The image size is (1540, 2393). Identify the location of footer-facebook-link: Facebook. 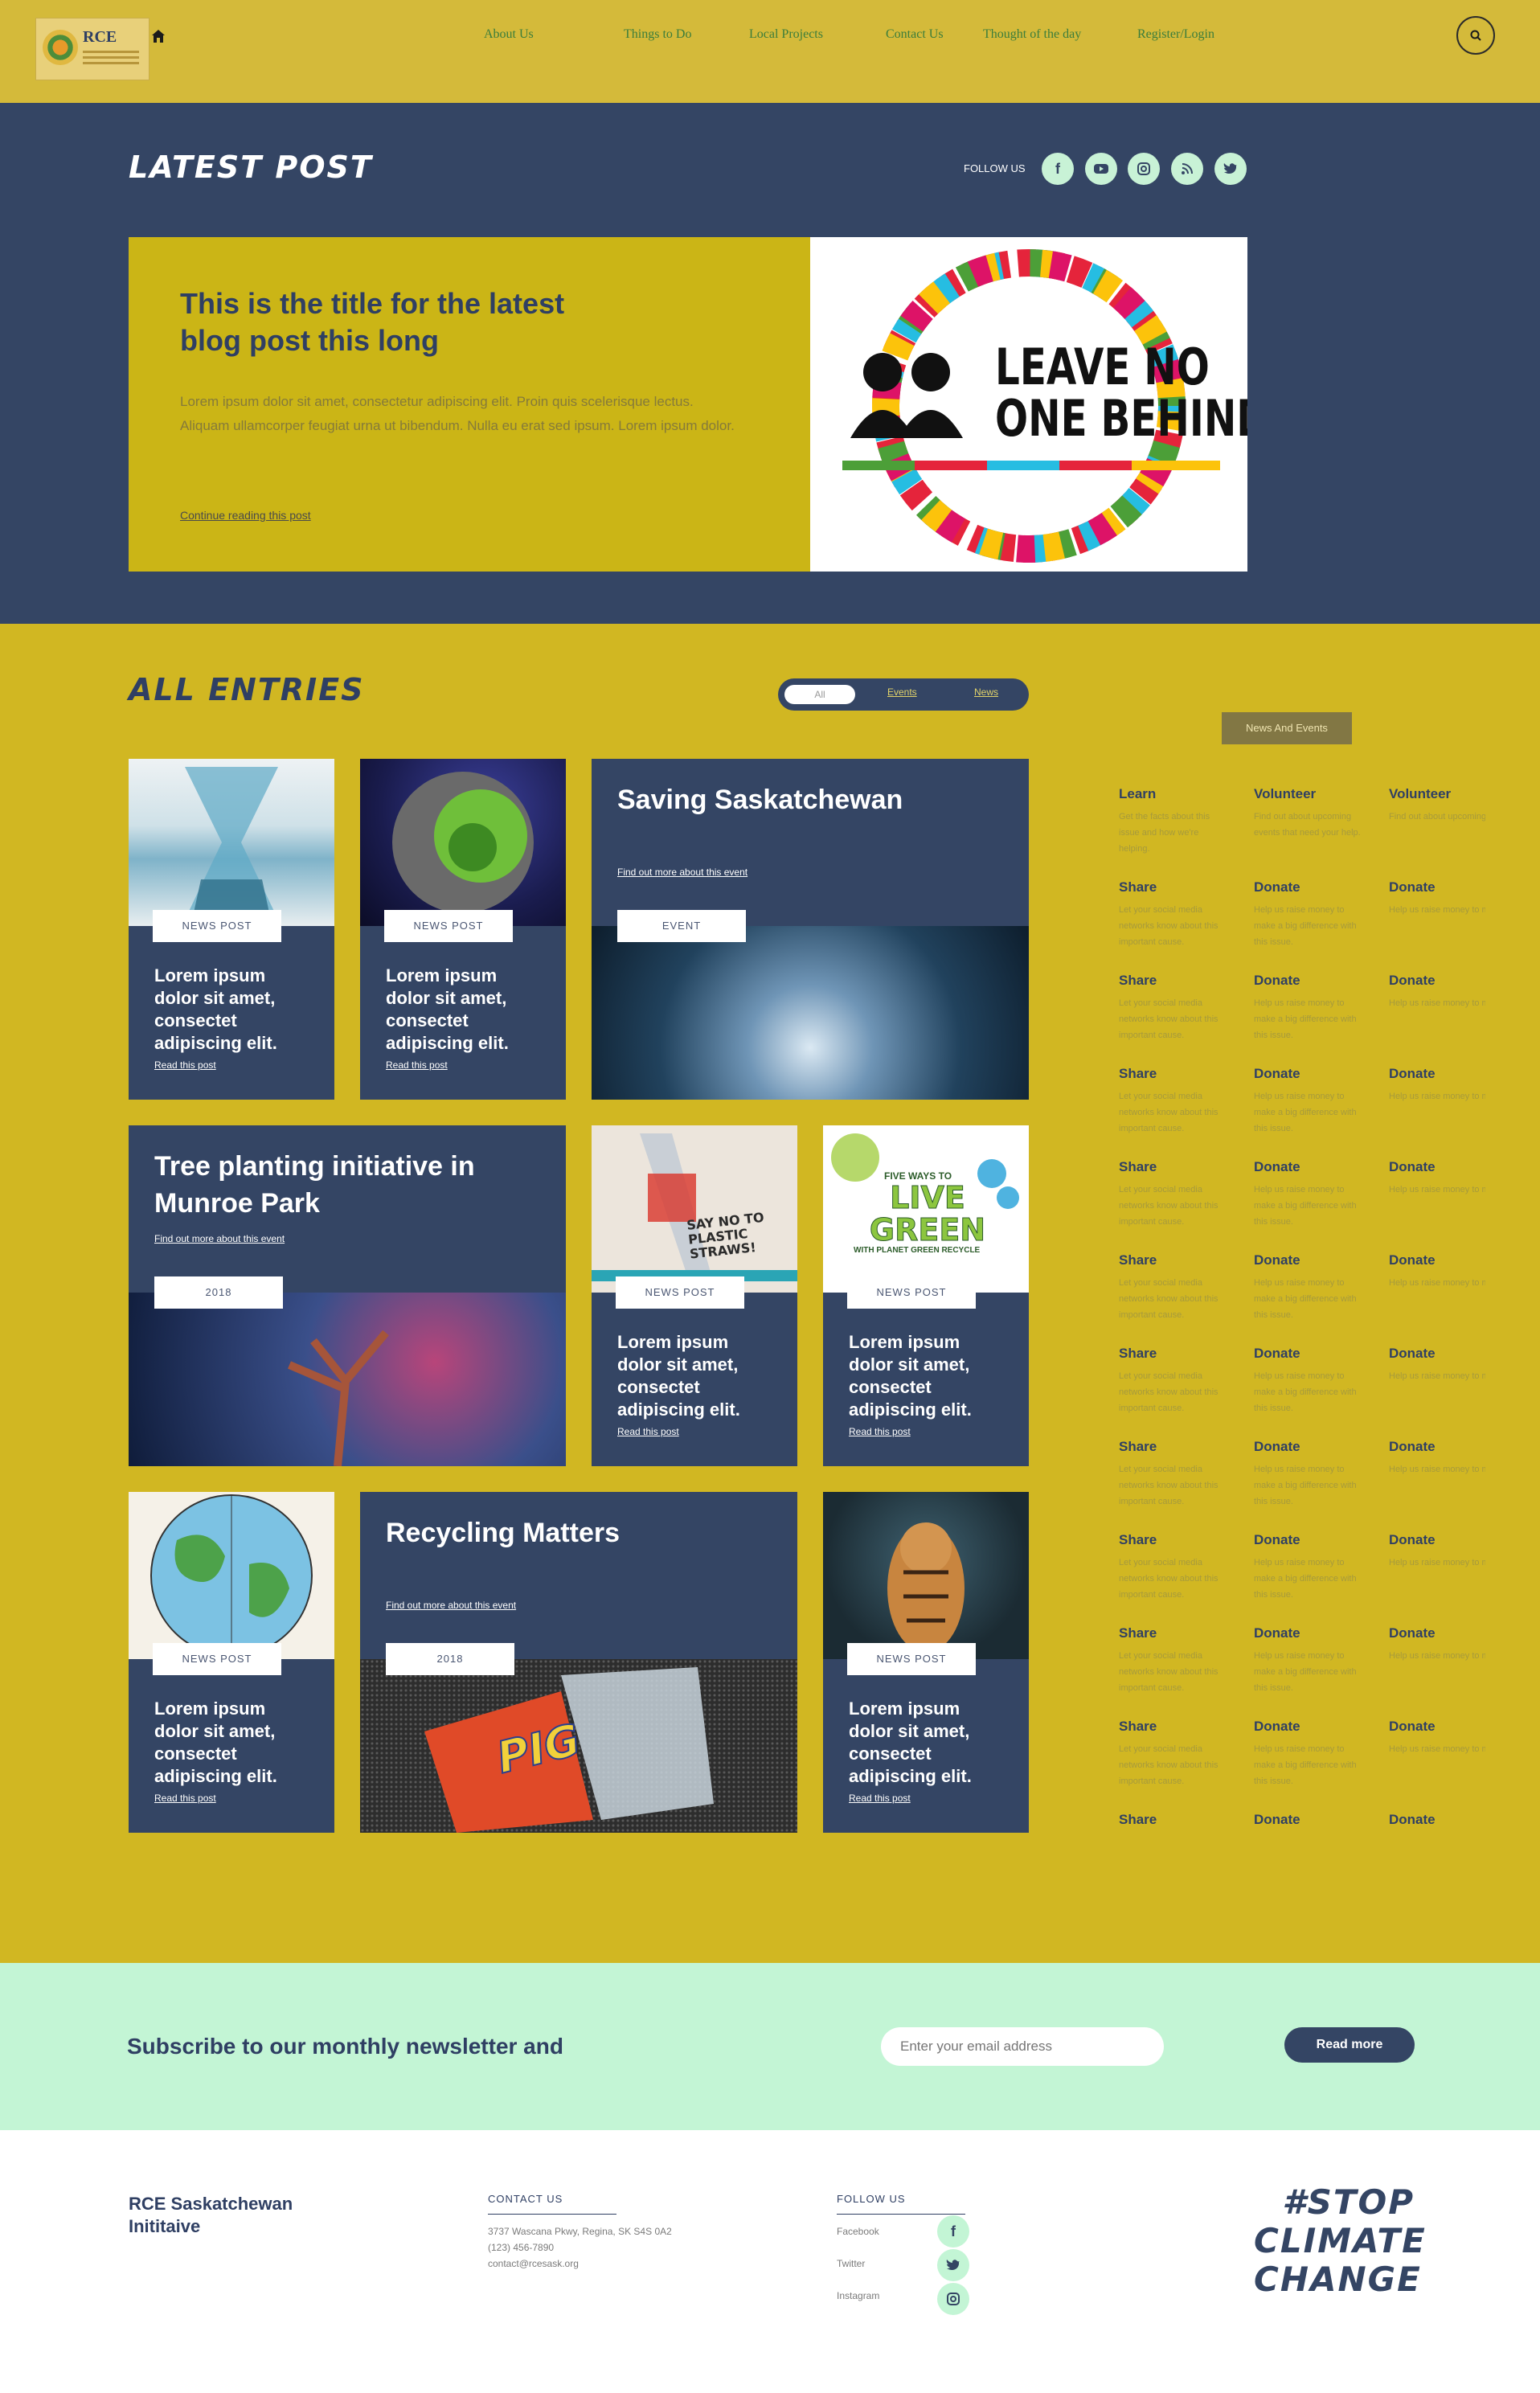
(858, 2231).